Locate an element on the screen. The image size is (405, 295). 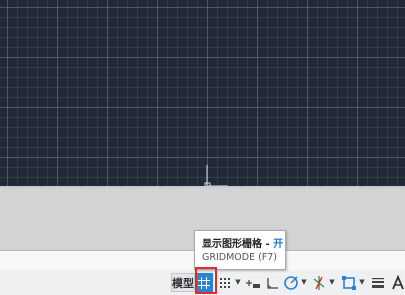
object-snap-icon is located at coordinates (349, 282).